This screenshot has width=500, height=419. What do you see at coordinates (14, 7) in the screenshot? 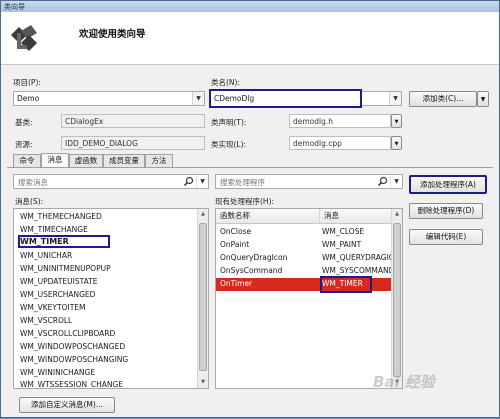
I see `window-title: 类向导` at bounding box center [14, 7].